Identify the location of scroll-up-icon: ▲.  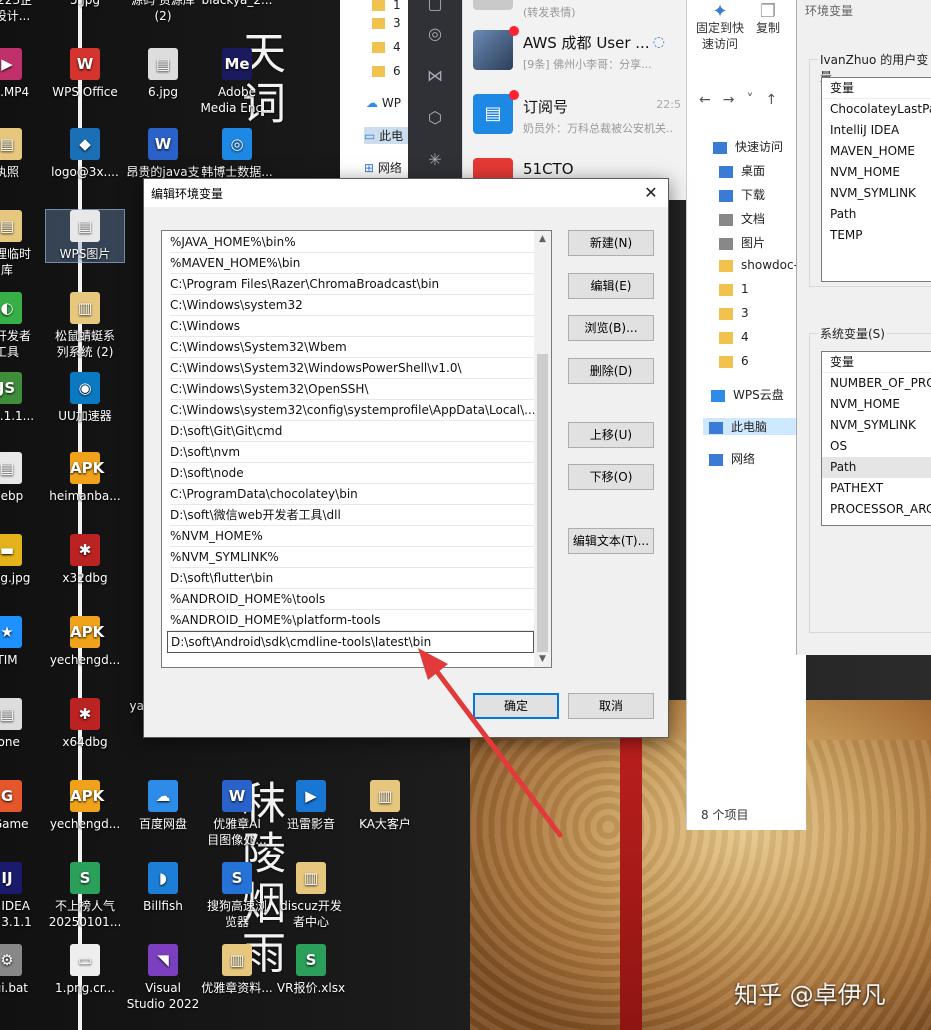
(542, 239).